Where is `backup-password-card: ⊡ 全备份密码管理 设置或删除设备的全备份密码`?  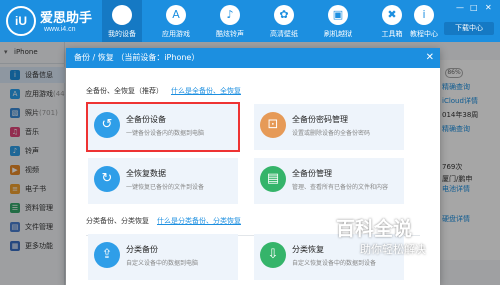 backup-password-card: ⊡ 全备份密码管理 设置或删除设备的全备份密码 is located at coordinates (329, 127).